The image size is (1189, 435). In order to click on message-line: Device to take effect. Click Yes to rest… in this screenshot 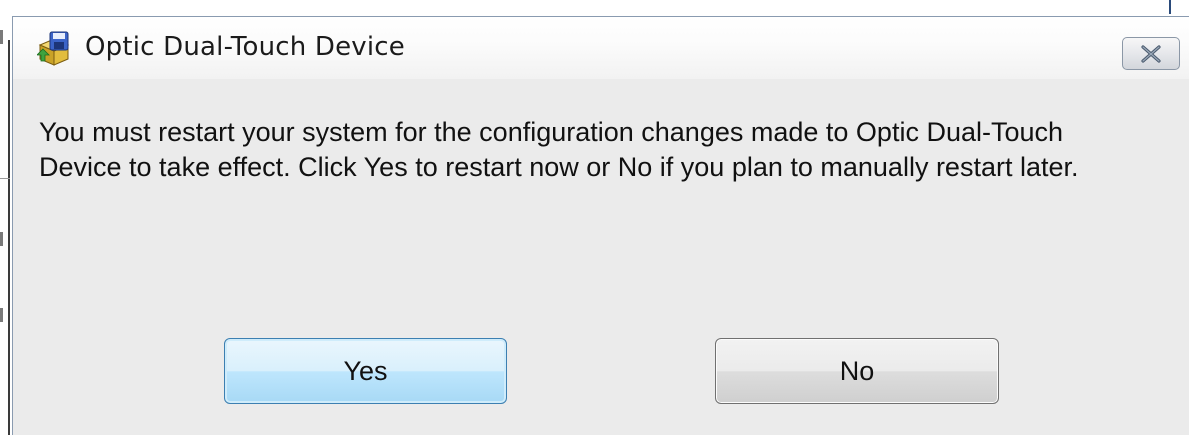, I will do `click(559, 167)`.